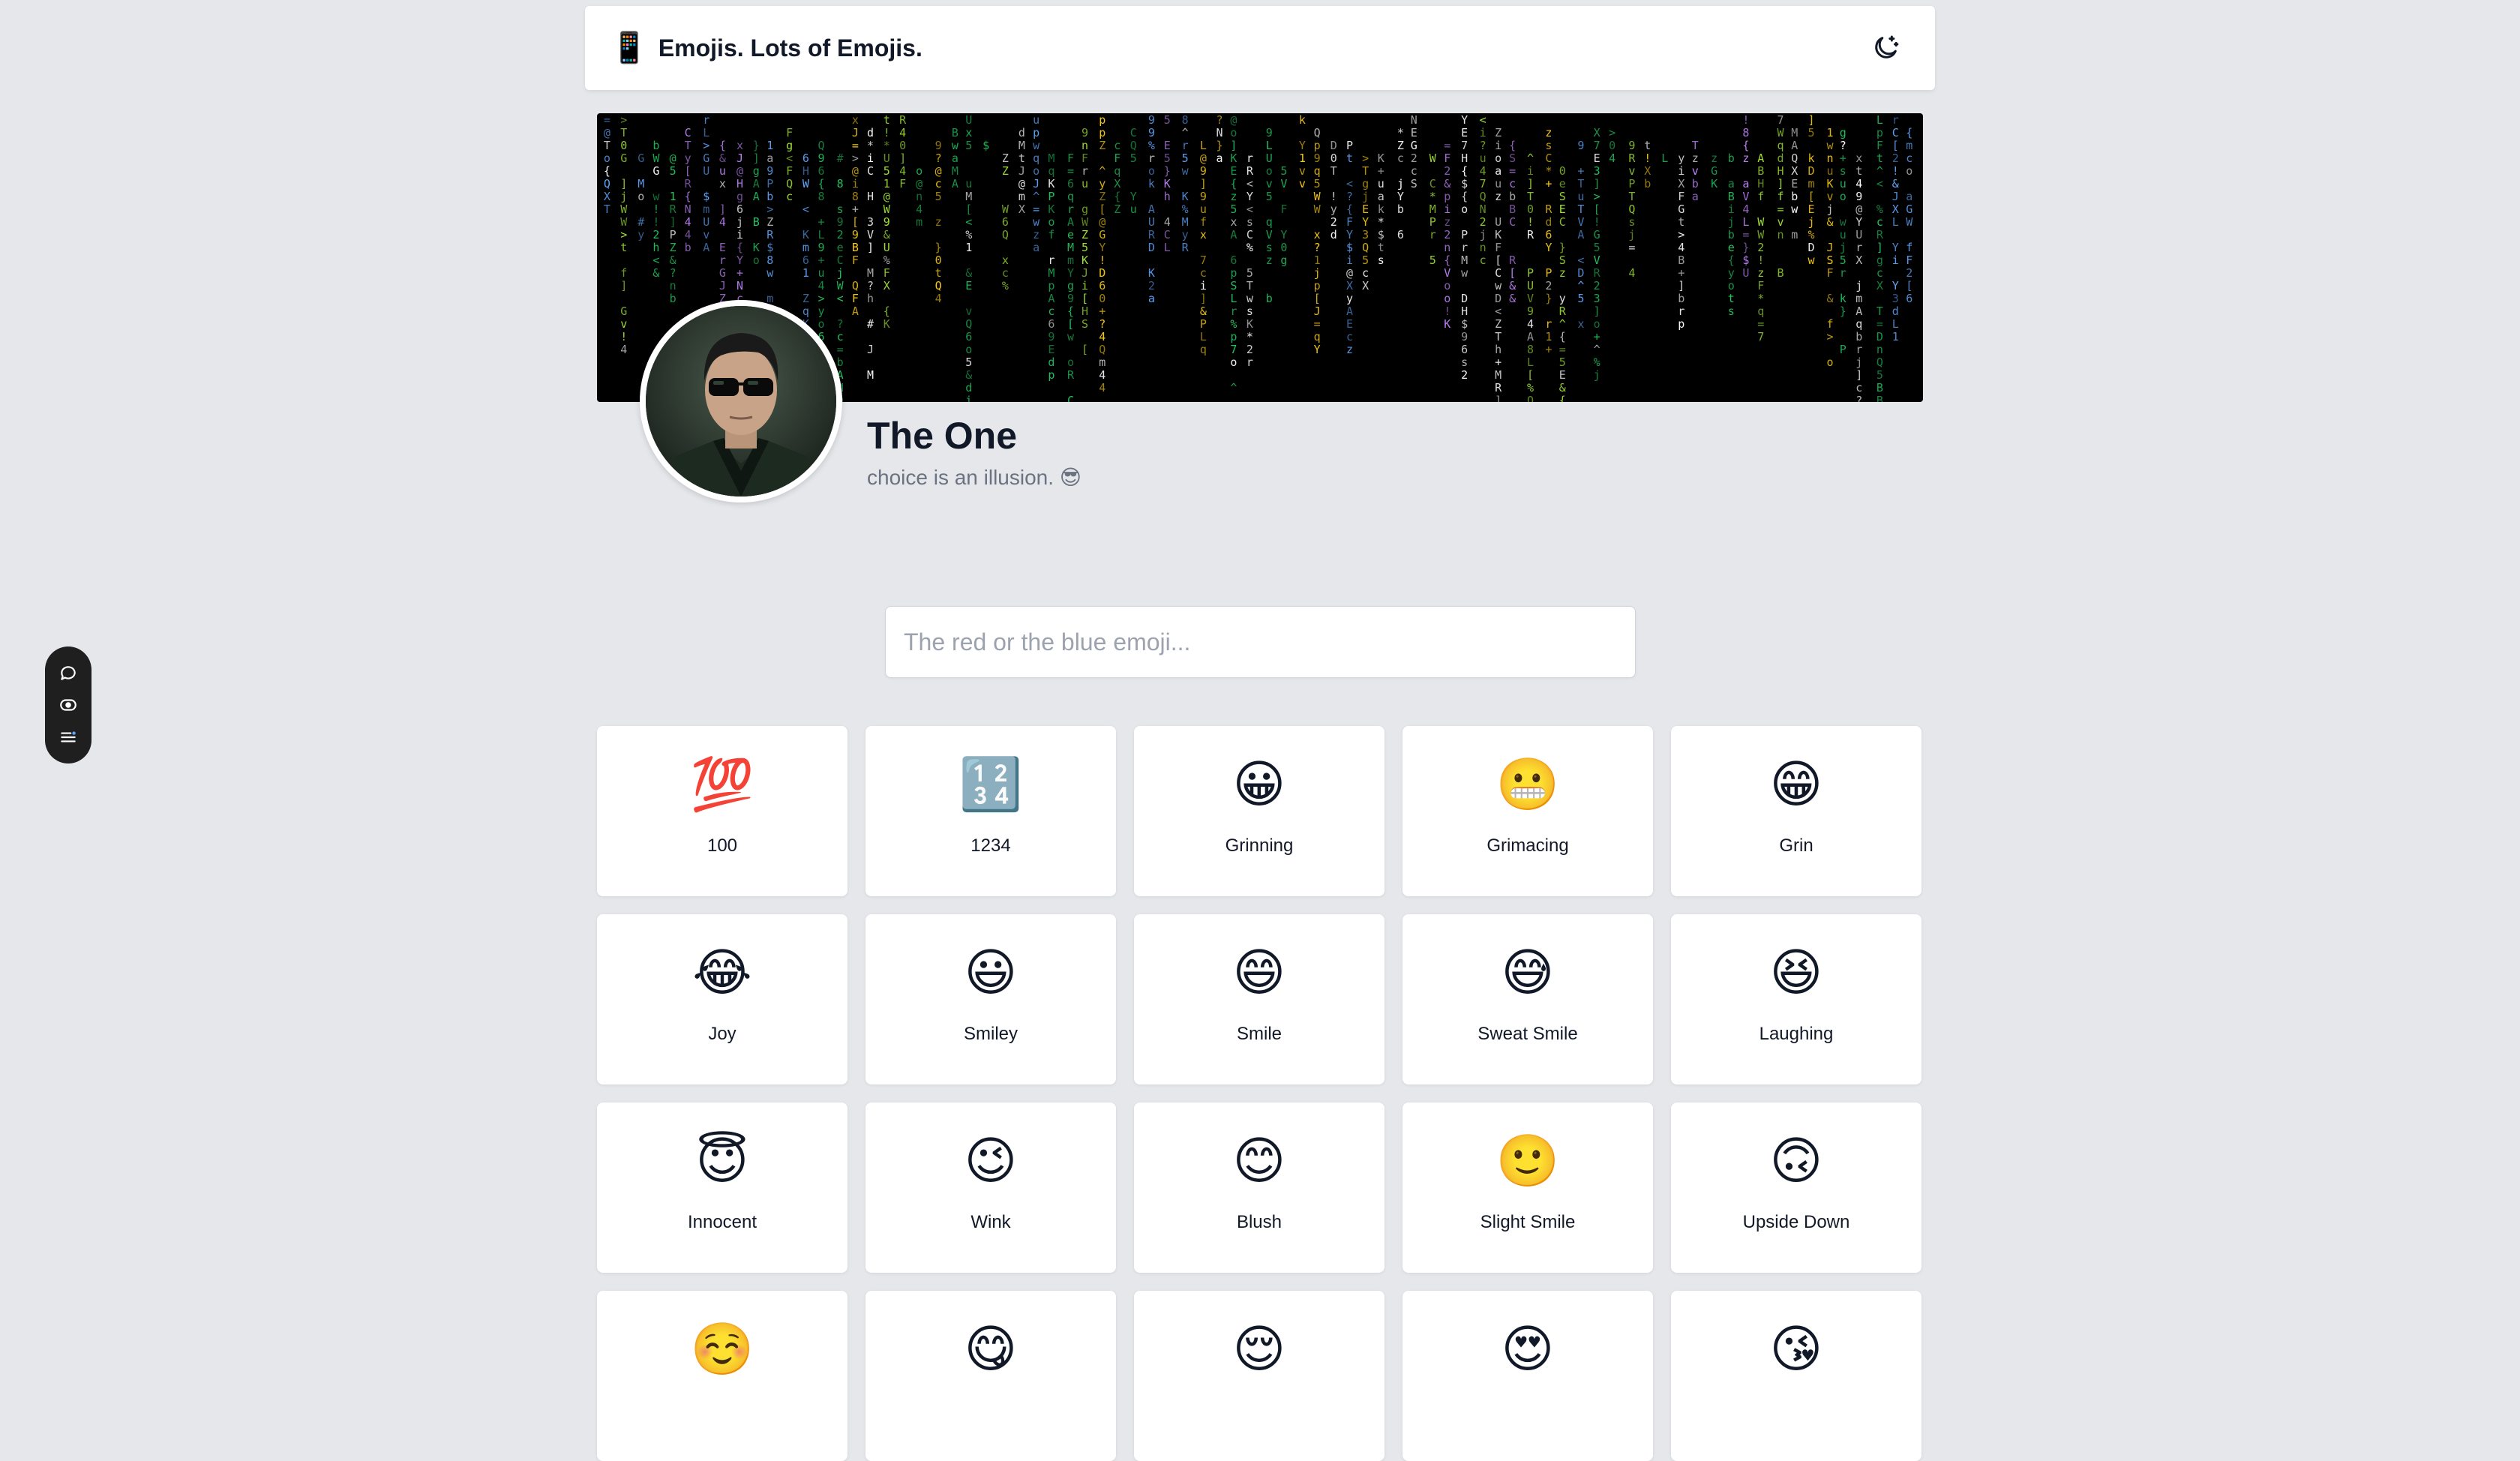 This screenshot has width=2520, height=1461. What do you see at coordinates (673, 298) in the screenshot?
I see `svg-text: b` at bounding box center [673, 298].